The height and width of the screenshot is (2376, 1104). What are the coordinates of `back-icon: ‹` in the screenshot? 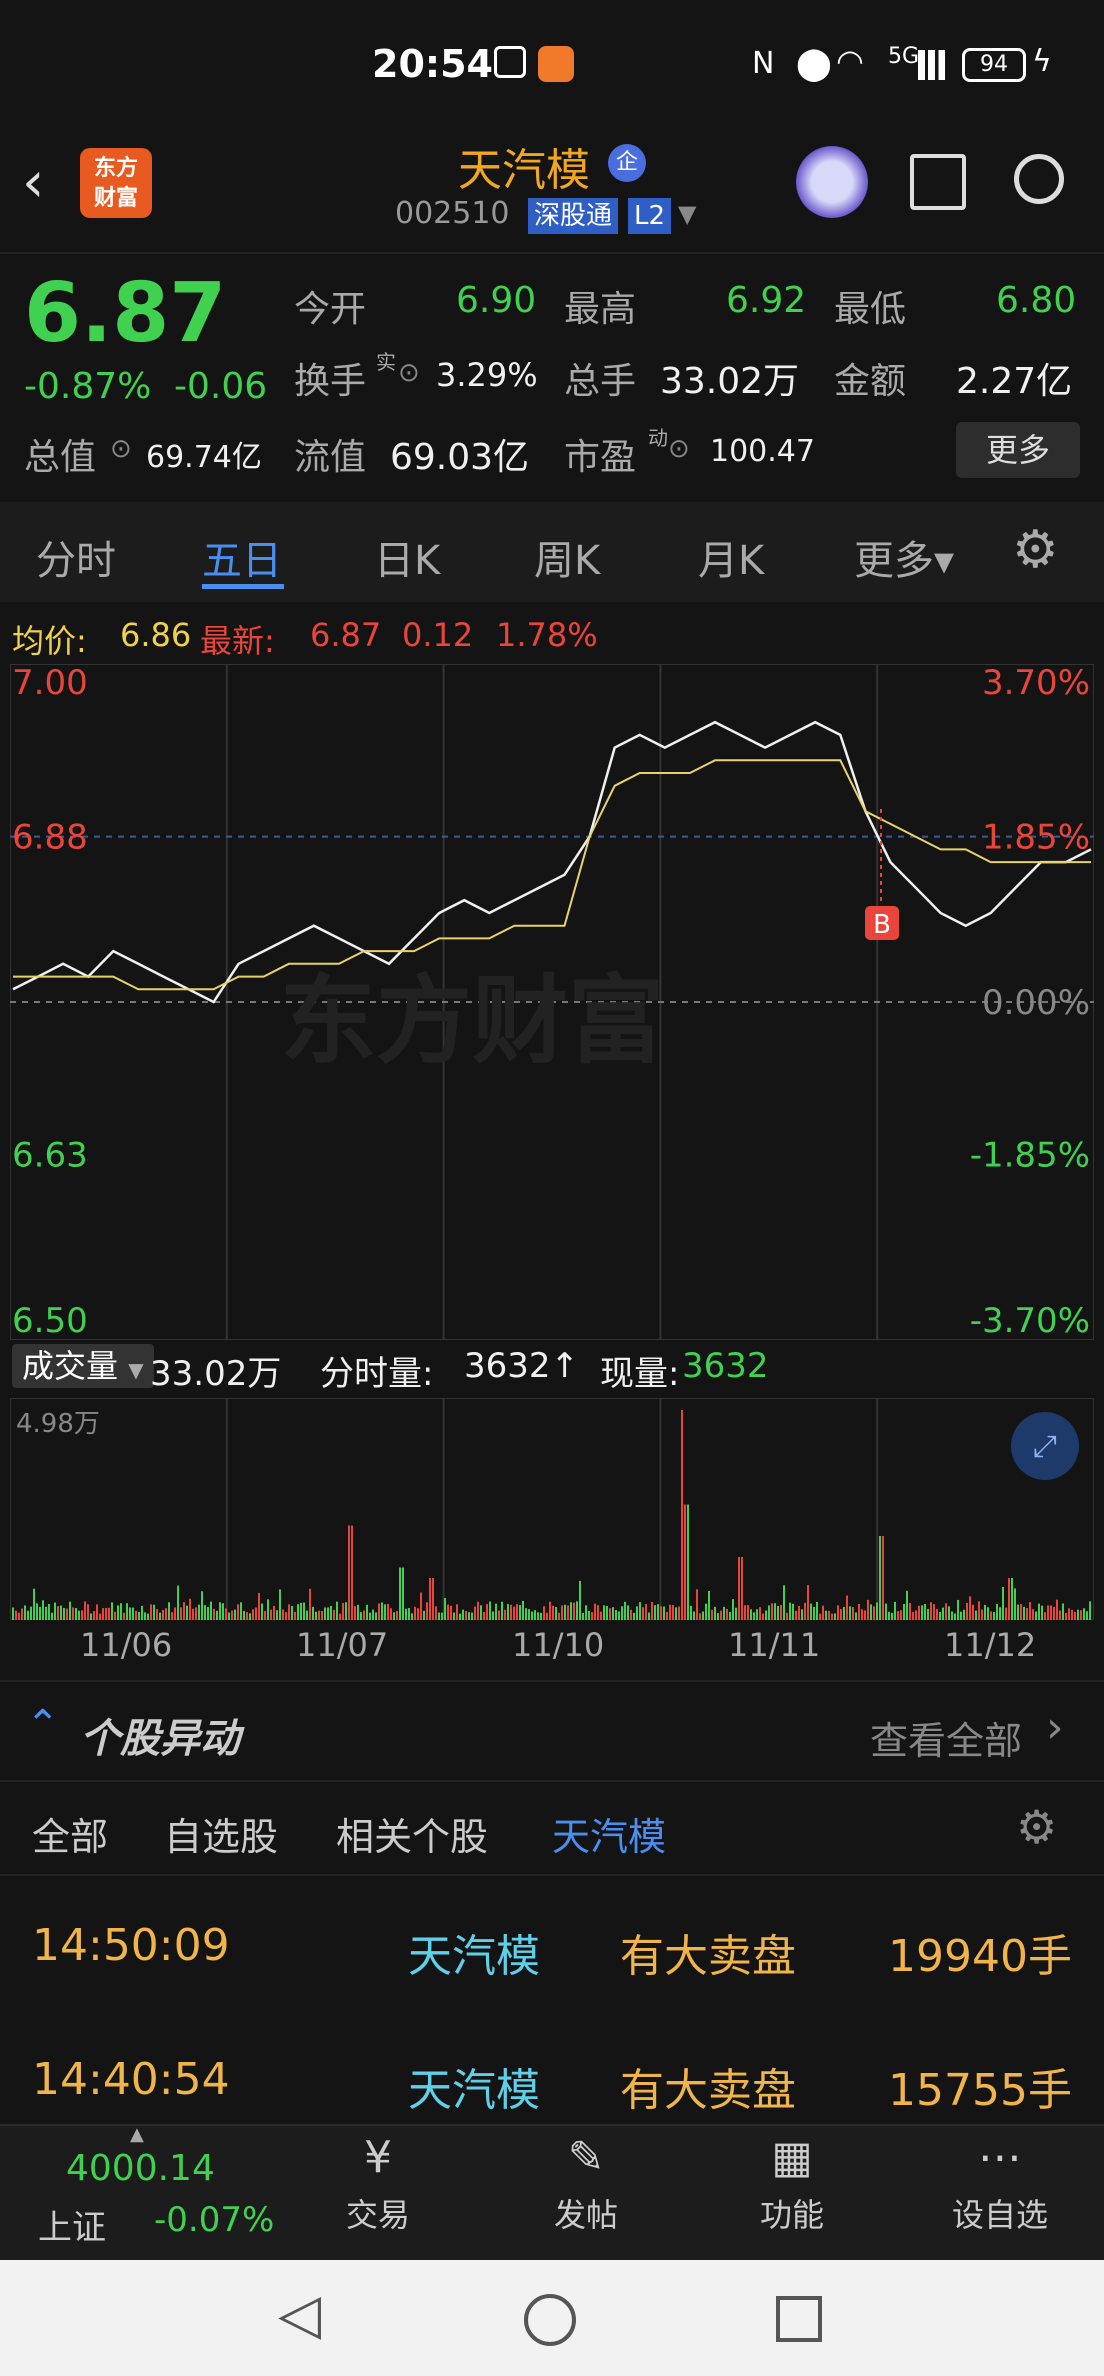 It's located at (33, 182).